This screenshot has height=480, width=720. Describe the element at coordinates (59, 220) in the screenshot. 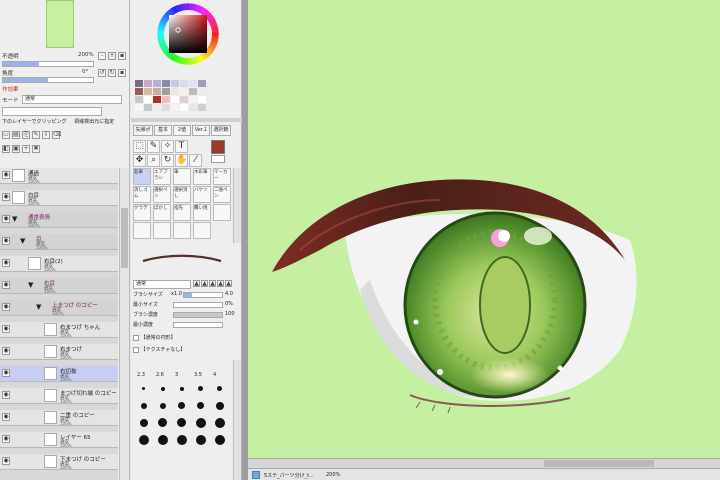

I see `layer-folder-row: ◉ ▼ 通常表情 通常 100%` at that location.